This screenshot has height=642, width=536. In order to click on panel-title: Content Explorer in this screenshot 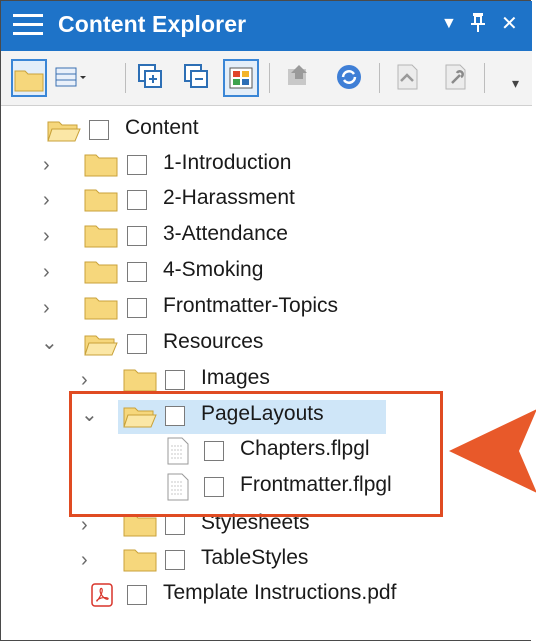, I will do `click(152, 24)`.